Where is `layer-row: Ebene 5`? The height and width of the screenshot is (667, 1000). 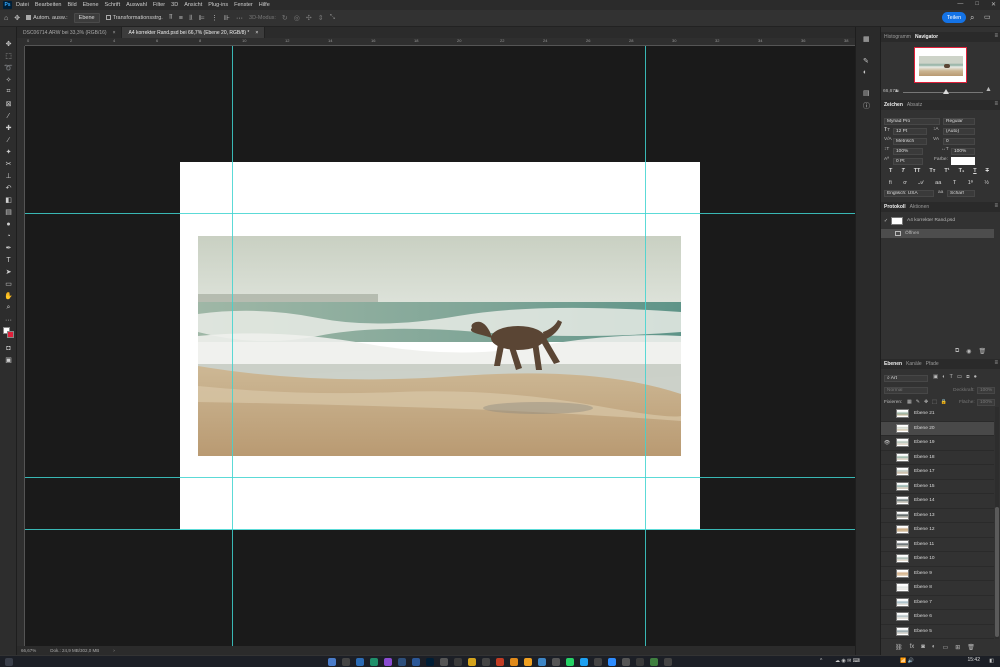
layer-row: Ebene 5 is located at coordinates (937, 632).